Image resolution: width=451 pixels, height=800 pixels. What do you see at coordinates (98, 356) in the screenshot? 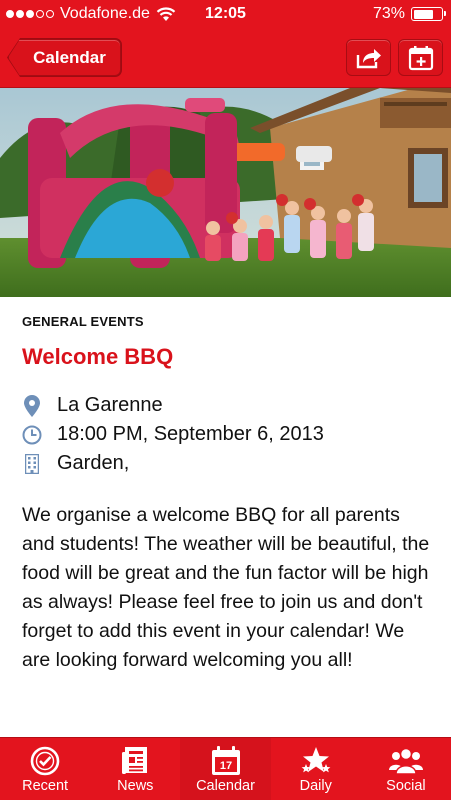
I see `event-title: Welcome BBQ` at bounding box center [98, 356].